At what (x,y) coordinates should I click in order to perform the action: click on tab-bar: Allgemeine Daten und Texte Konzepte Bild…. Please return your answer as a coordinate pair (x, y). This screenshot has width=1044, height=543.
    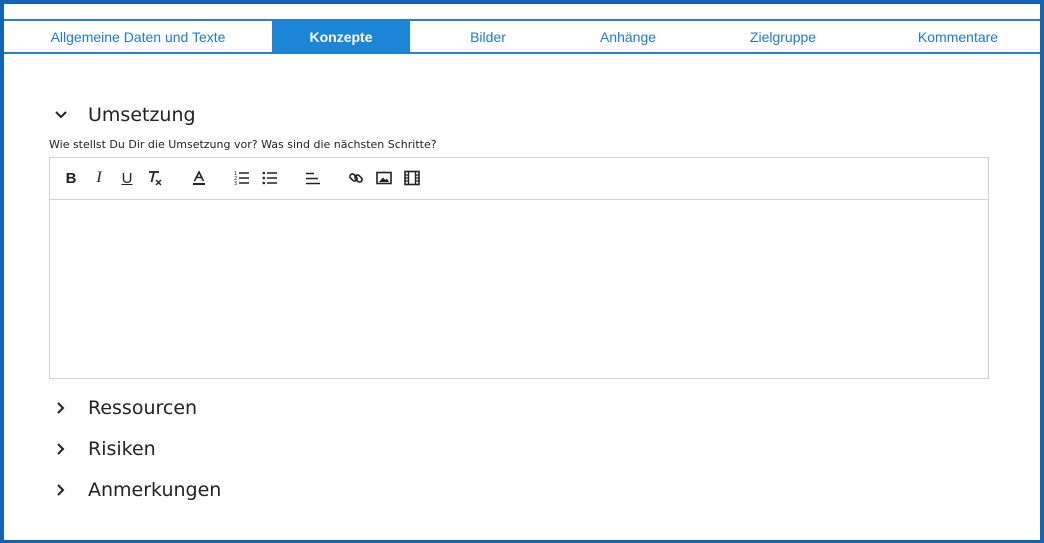
    Looking at the image, I should click on (522, 37).